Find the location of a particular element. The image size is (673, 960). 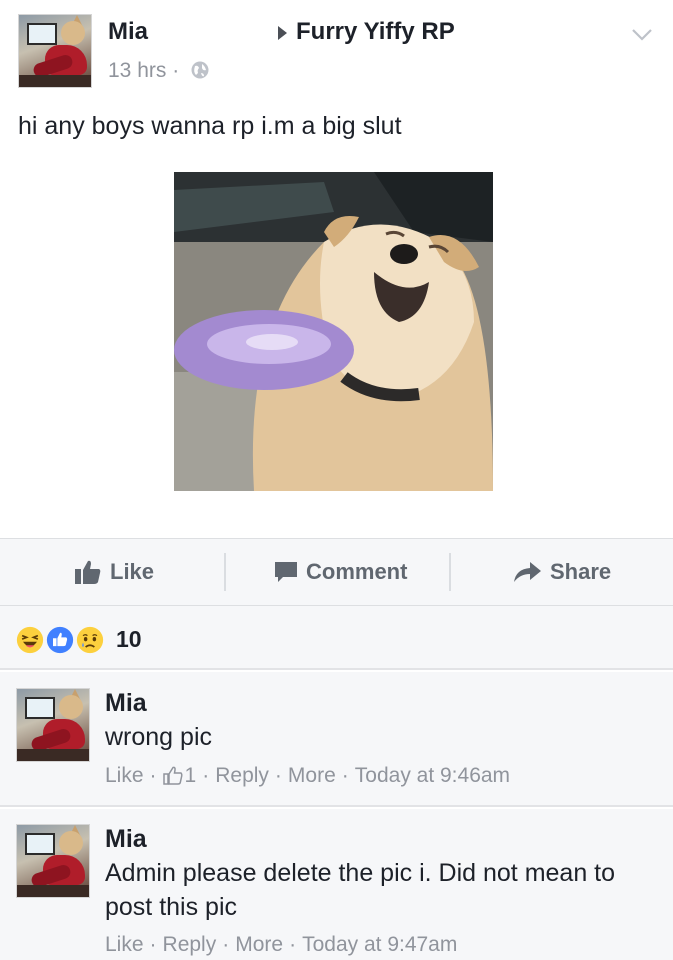

comment-meta: Like · 1 · Reply · More · Today at 9:46am is located at coordinates (308, 776).